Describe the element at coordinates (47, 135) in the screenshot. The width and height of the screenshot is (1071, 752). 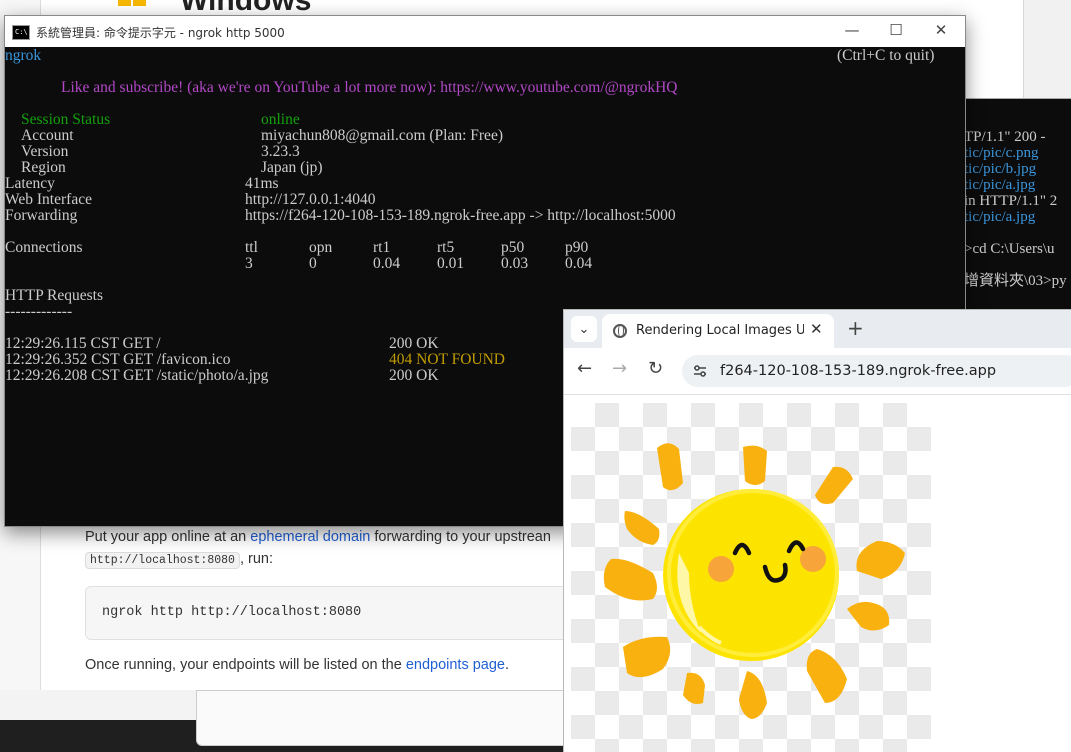
I see `account-label: Account` at that location.